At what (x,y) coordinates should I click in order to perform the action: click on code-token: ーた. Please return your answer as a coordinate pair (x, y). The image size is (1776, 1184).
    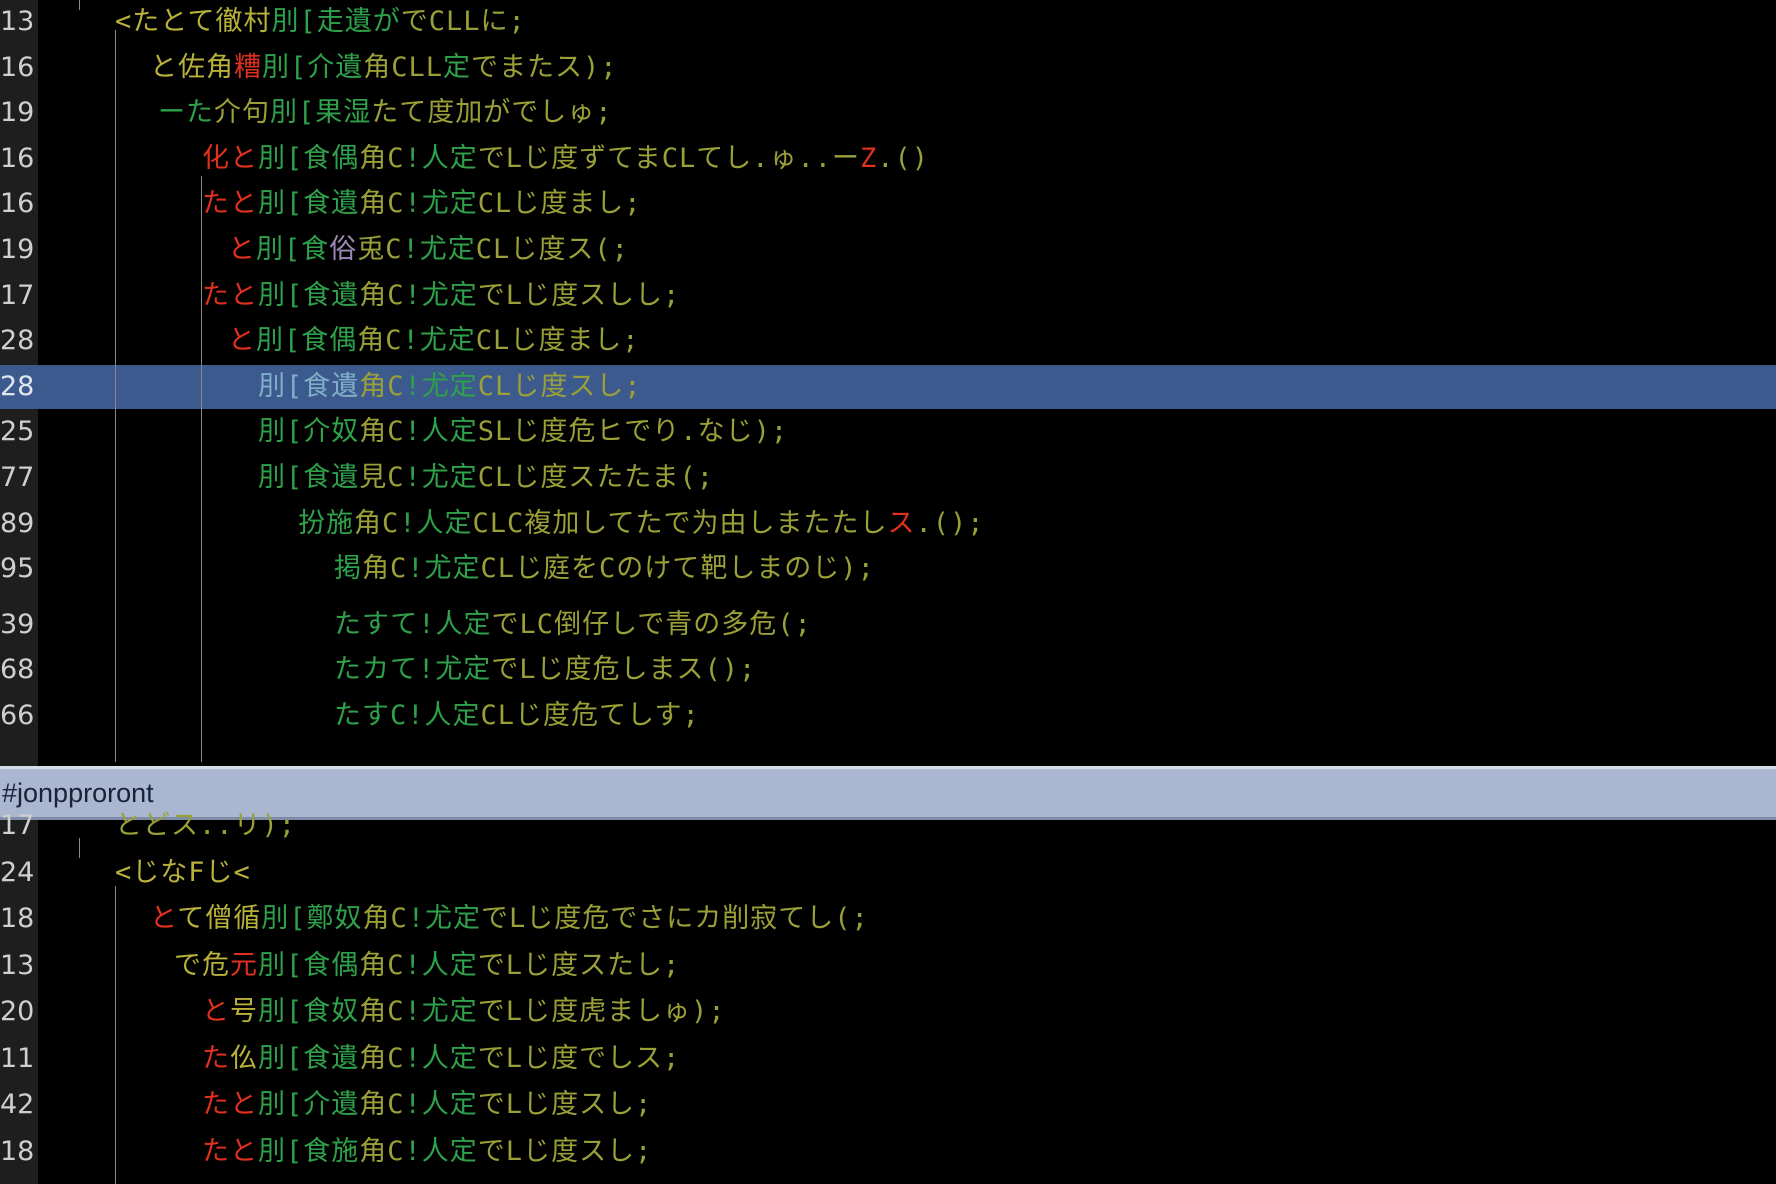
    Looking at the image, I should click on (186, 113).